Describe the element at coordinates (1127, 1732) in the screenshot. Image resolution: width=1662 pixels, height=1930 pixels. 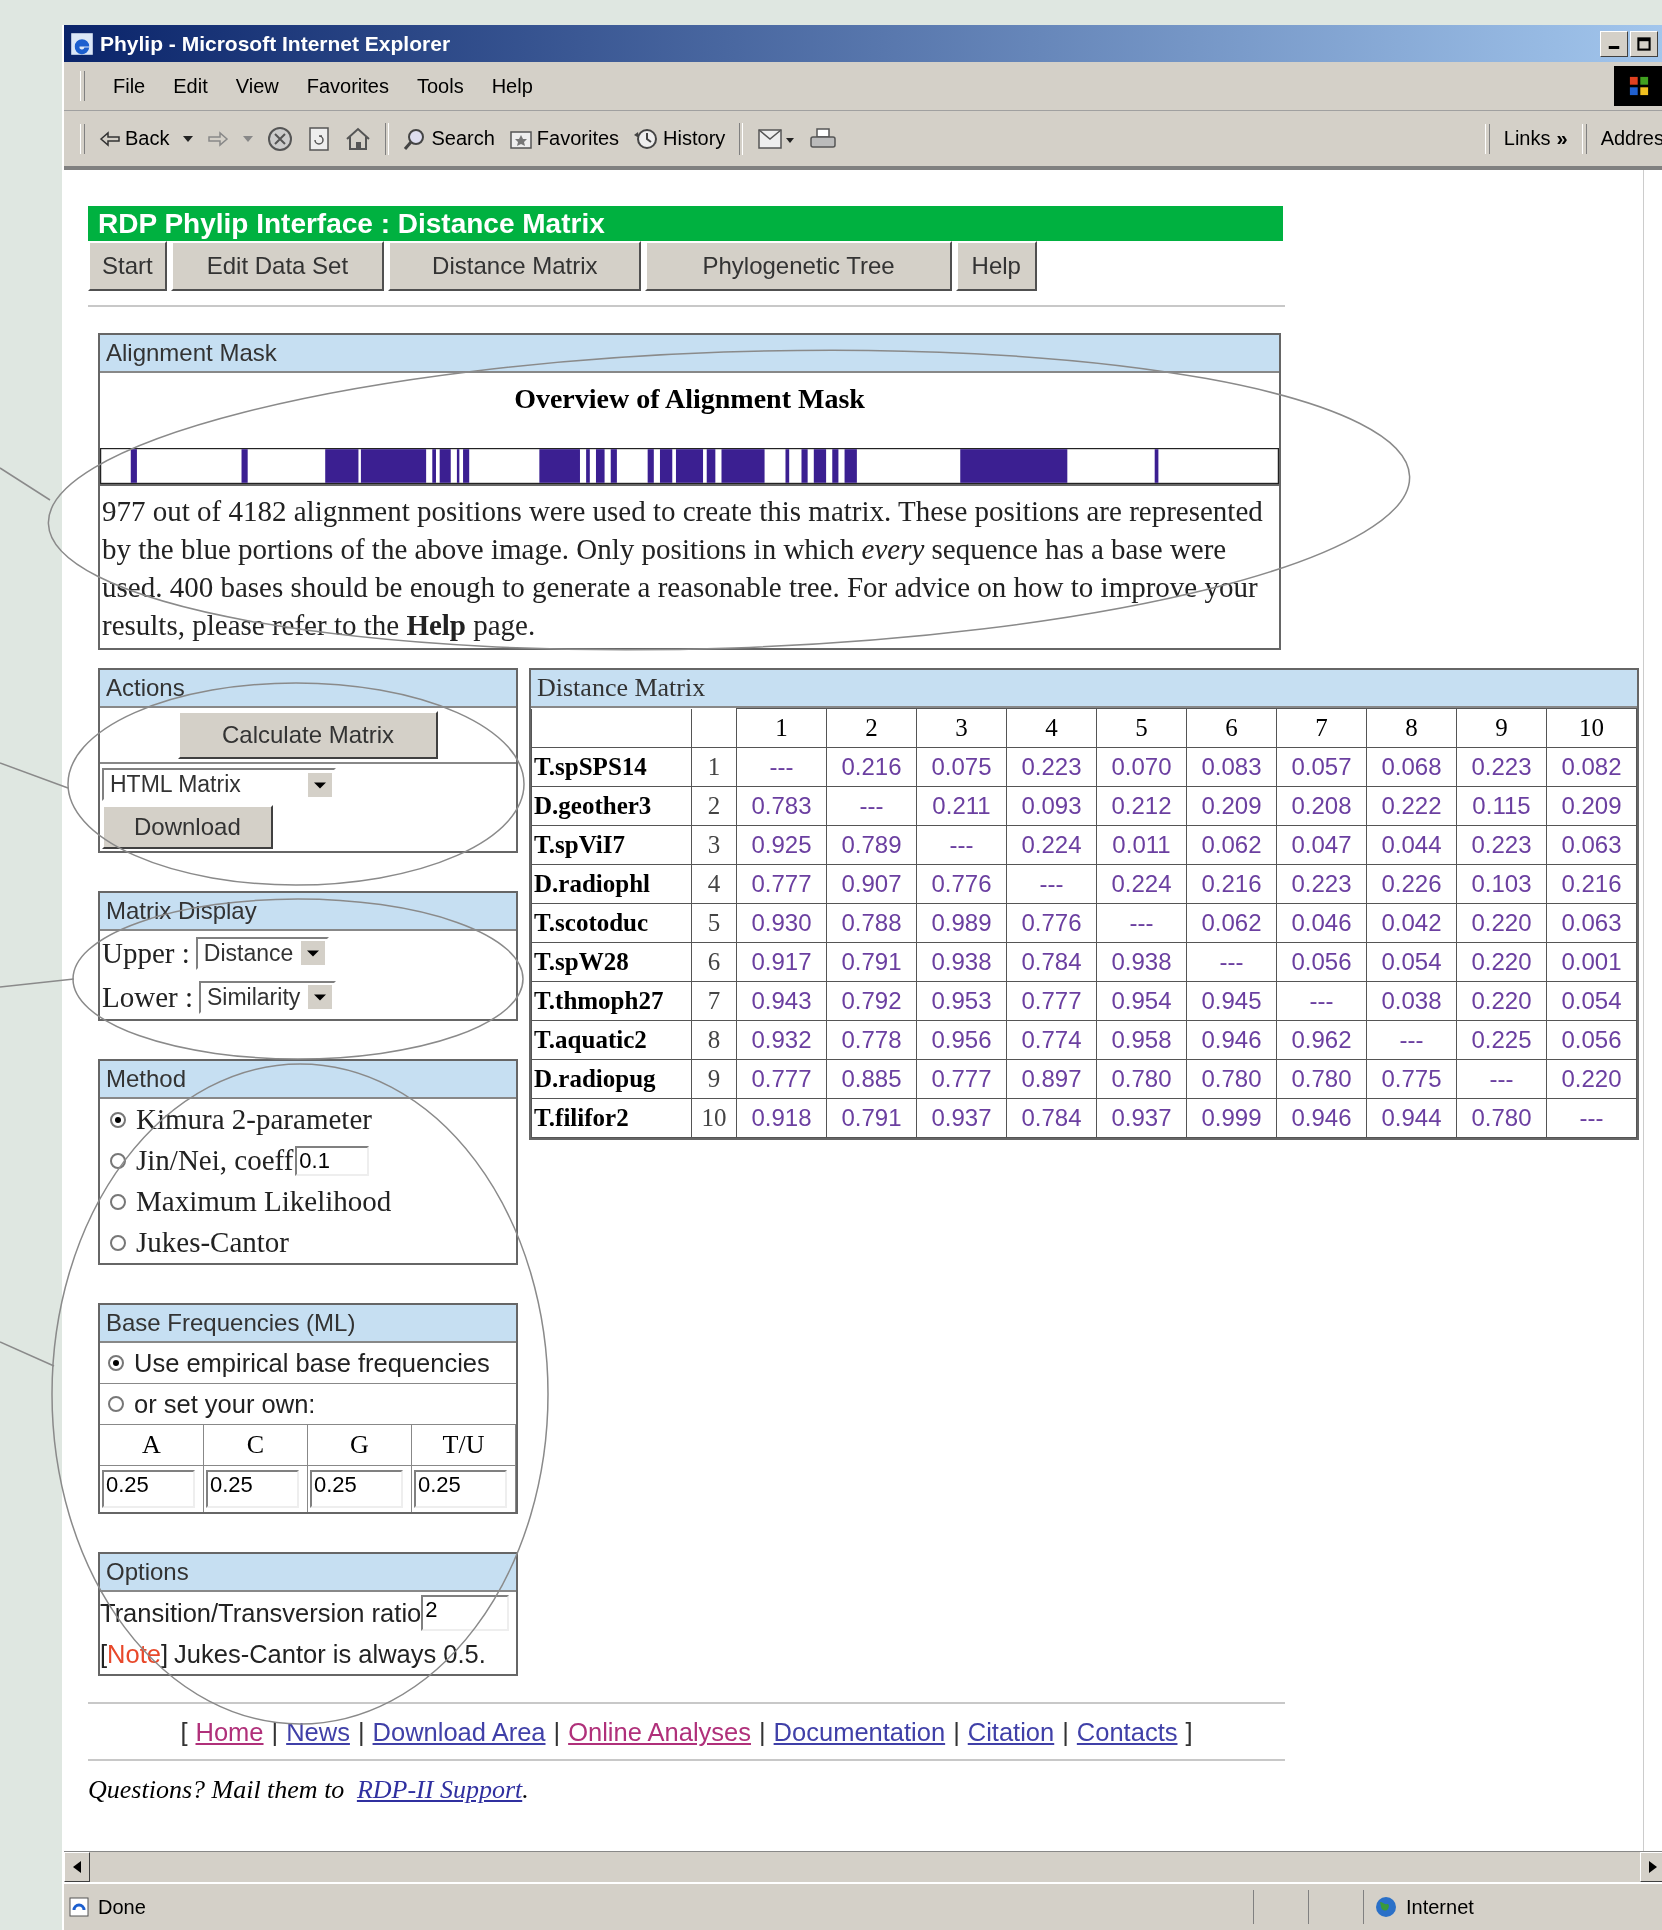
I see `footer-link: Contacts` at that location.